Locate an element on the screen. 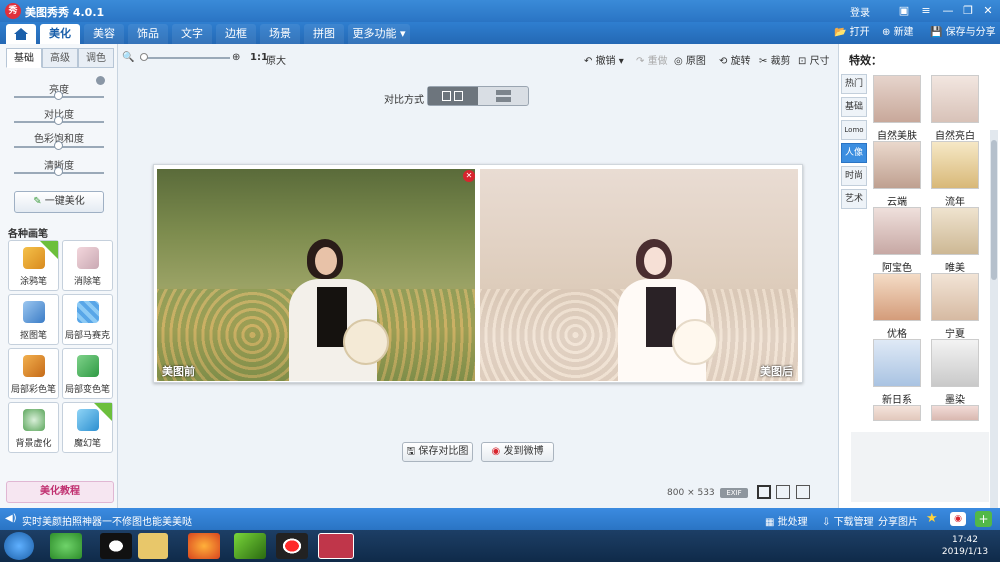  save-share-button: 💾 保存与分享 is located at coordinates (963, 33).